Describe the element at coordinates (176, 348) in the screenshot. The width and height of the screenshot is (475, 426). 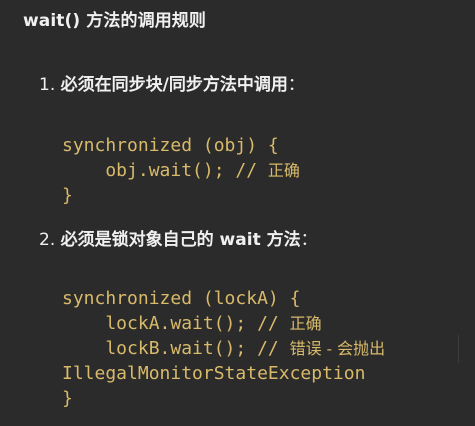
I see `code-text: lockB.wait(); //` at that location.